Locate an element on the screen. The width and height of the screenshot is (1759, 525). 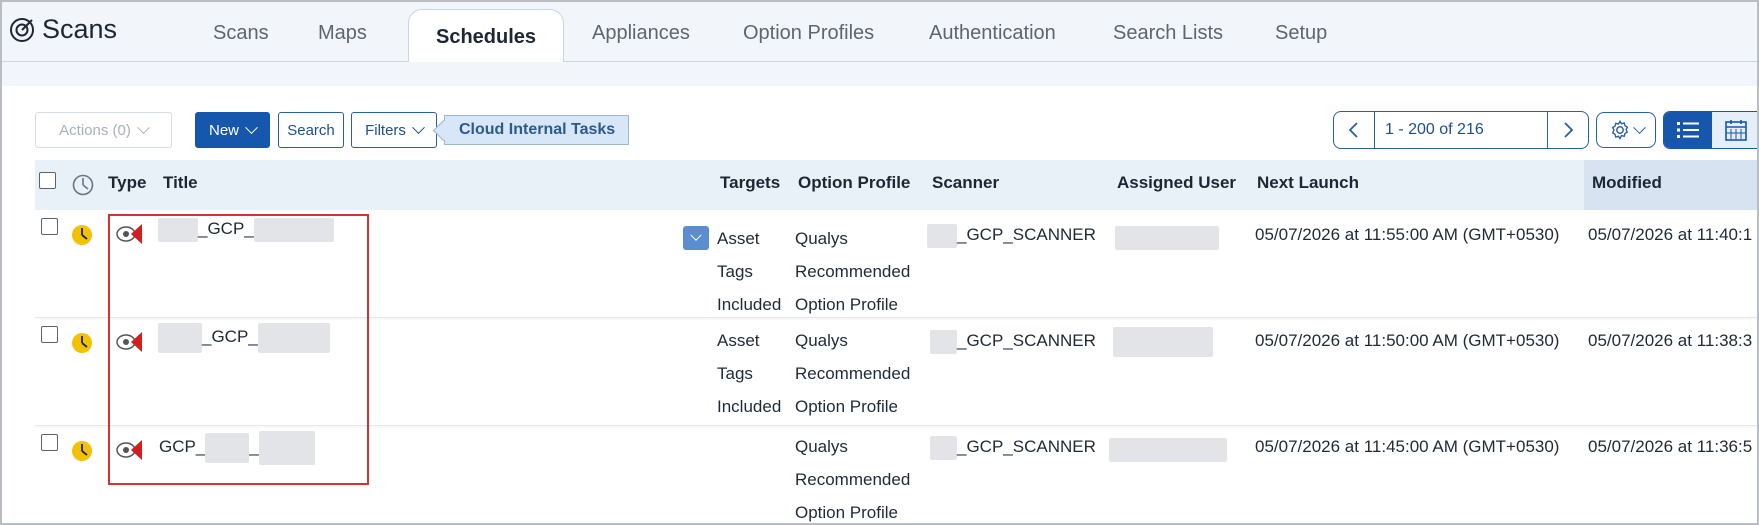
header-spacer is located at coordinates (879, 74).